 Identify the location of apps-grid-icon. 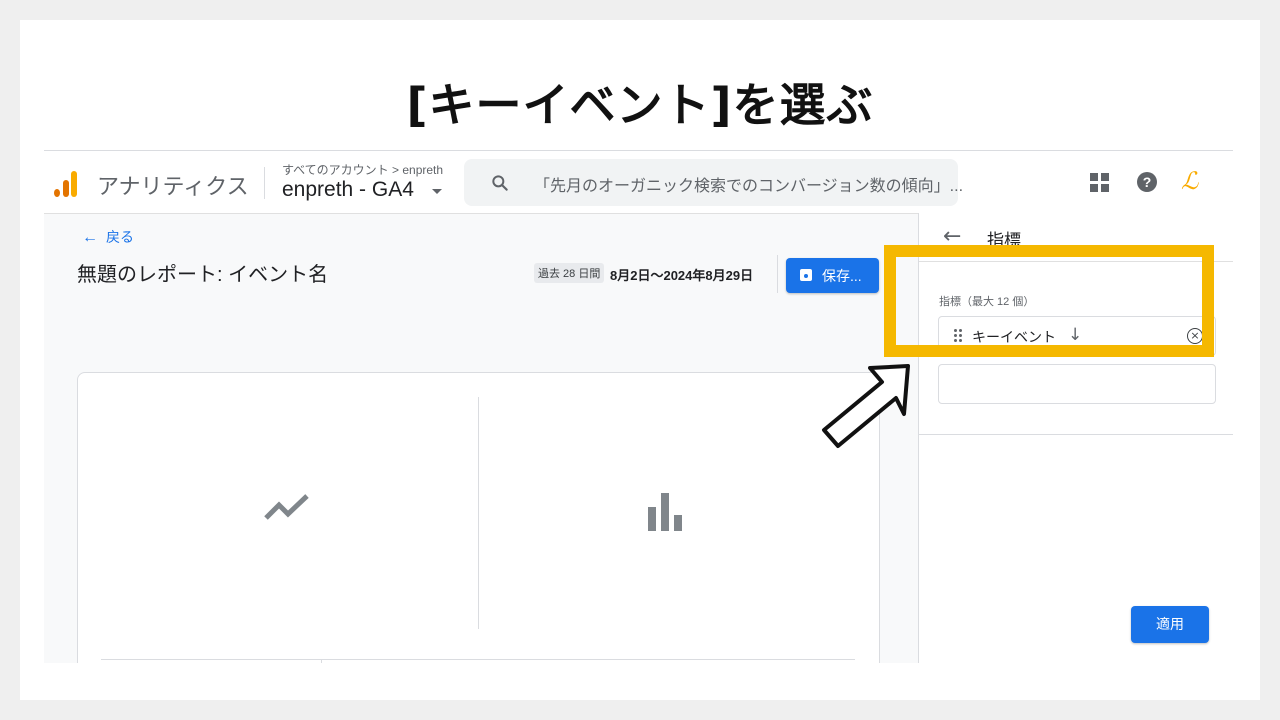
(1099, 182).